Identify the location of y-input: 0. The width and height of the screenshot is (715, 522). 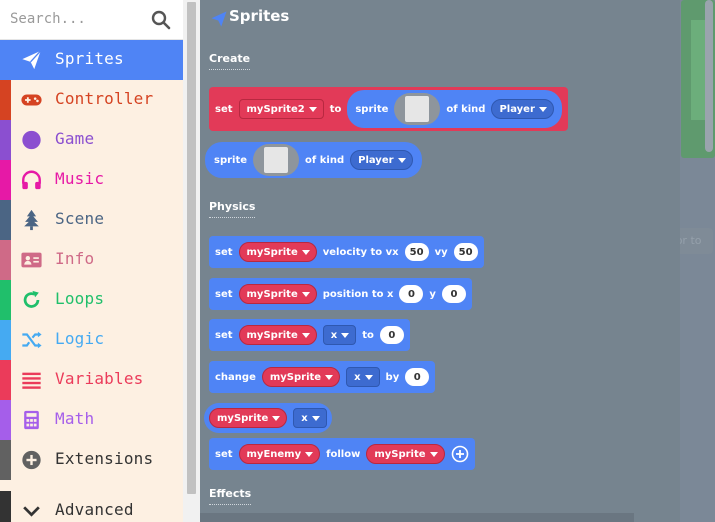
(453, 294).